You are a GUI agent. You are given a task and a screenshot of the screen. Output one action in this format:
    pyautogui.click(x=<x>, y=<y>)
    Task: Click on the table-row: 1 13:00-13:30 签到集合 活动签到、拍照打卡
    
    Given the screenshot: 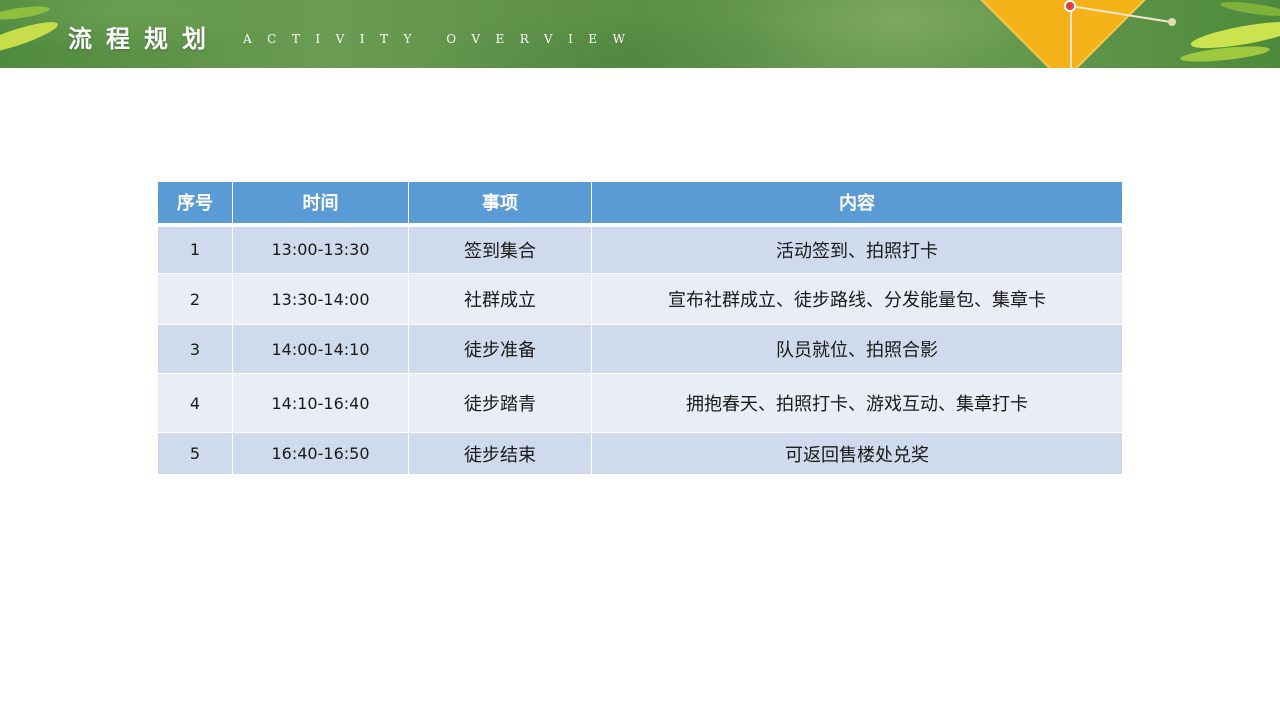 What is the action you would take?
    pyautogui.click(x=640, y=249)
    